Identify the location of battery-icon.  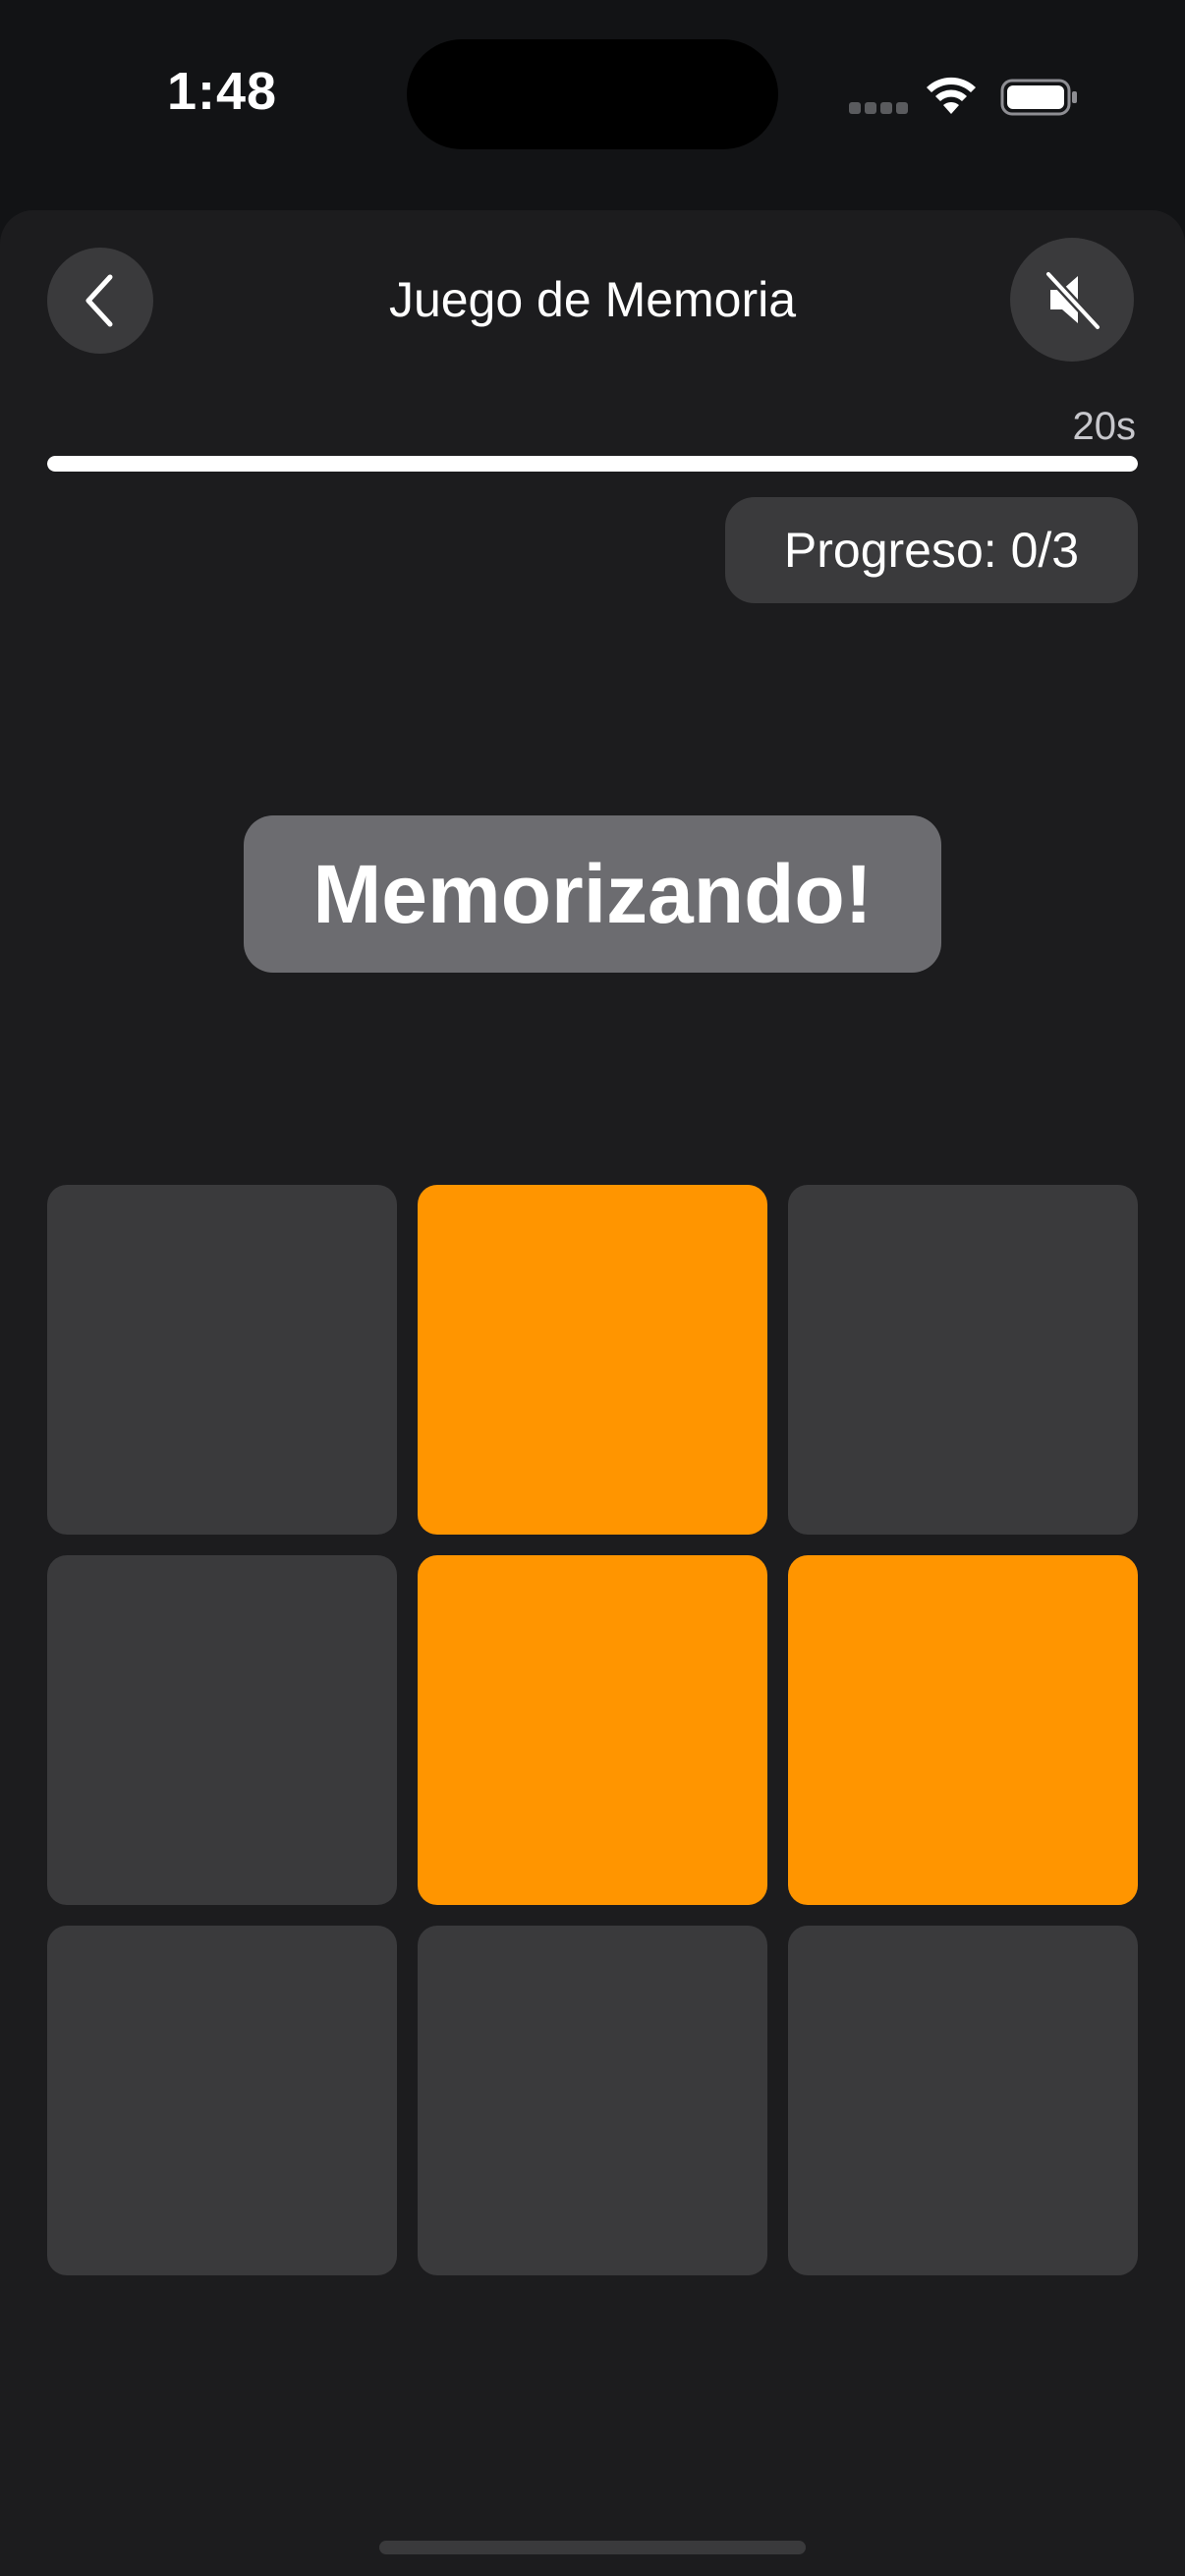
(1038, 97).